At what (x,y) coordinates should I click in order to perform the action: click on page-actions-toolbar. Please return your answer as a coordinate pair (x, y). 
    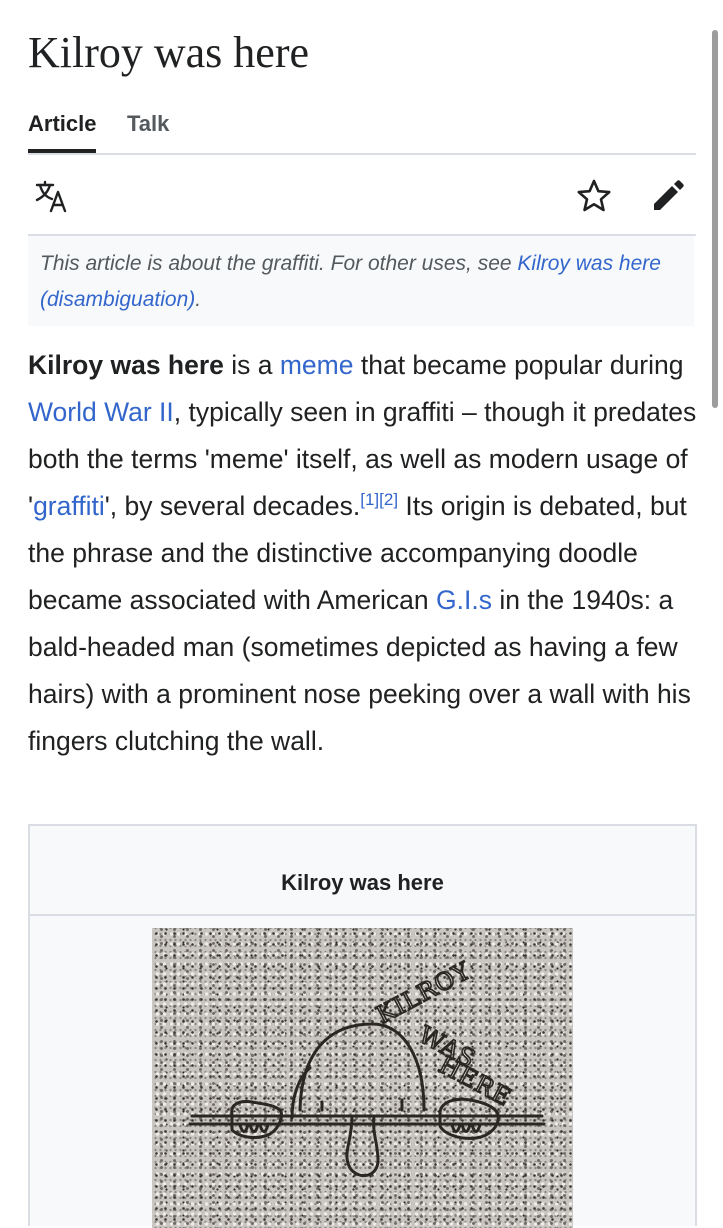
    Looking at the image, I should click on (362, 203).